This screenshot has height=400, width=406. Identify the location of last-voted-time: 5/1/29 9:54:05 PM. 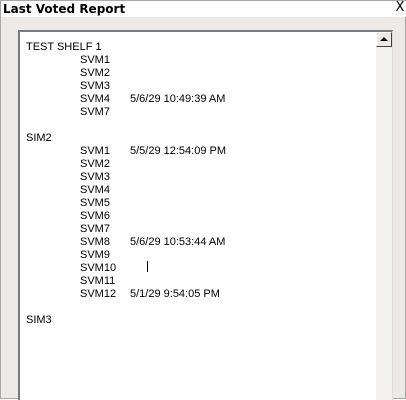
(175, 294).